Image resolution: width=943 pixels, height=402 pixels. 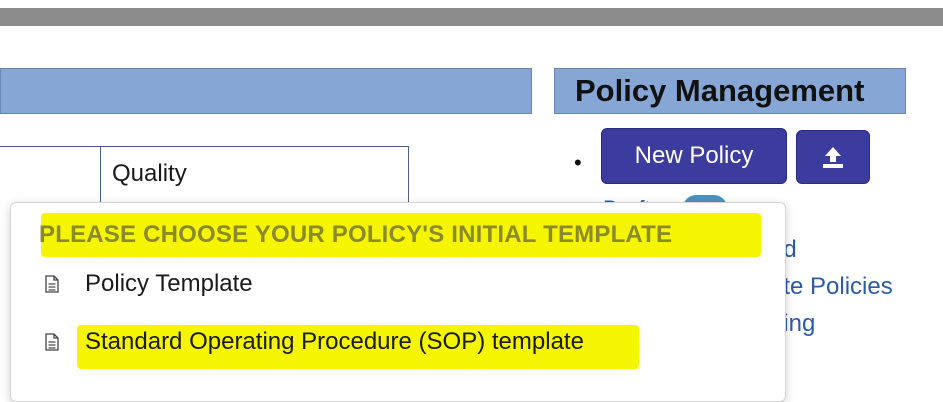 I want to click on menu-item-label: Policy Template, so click(x=169, y=283).